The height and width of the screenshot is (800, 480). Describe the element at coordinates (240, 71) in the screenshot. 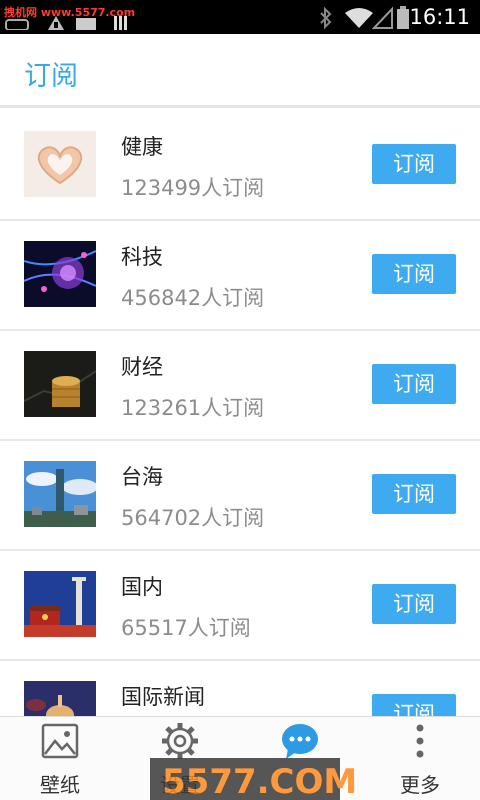

I see `page-header: 订阅` at that location.